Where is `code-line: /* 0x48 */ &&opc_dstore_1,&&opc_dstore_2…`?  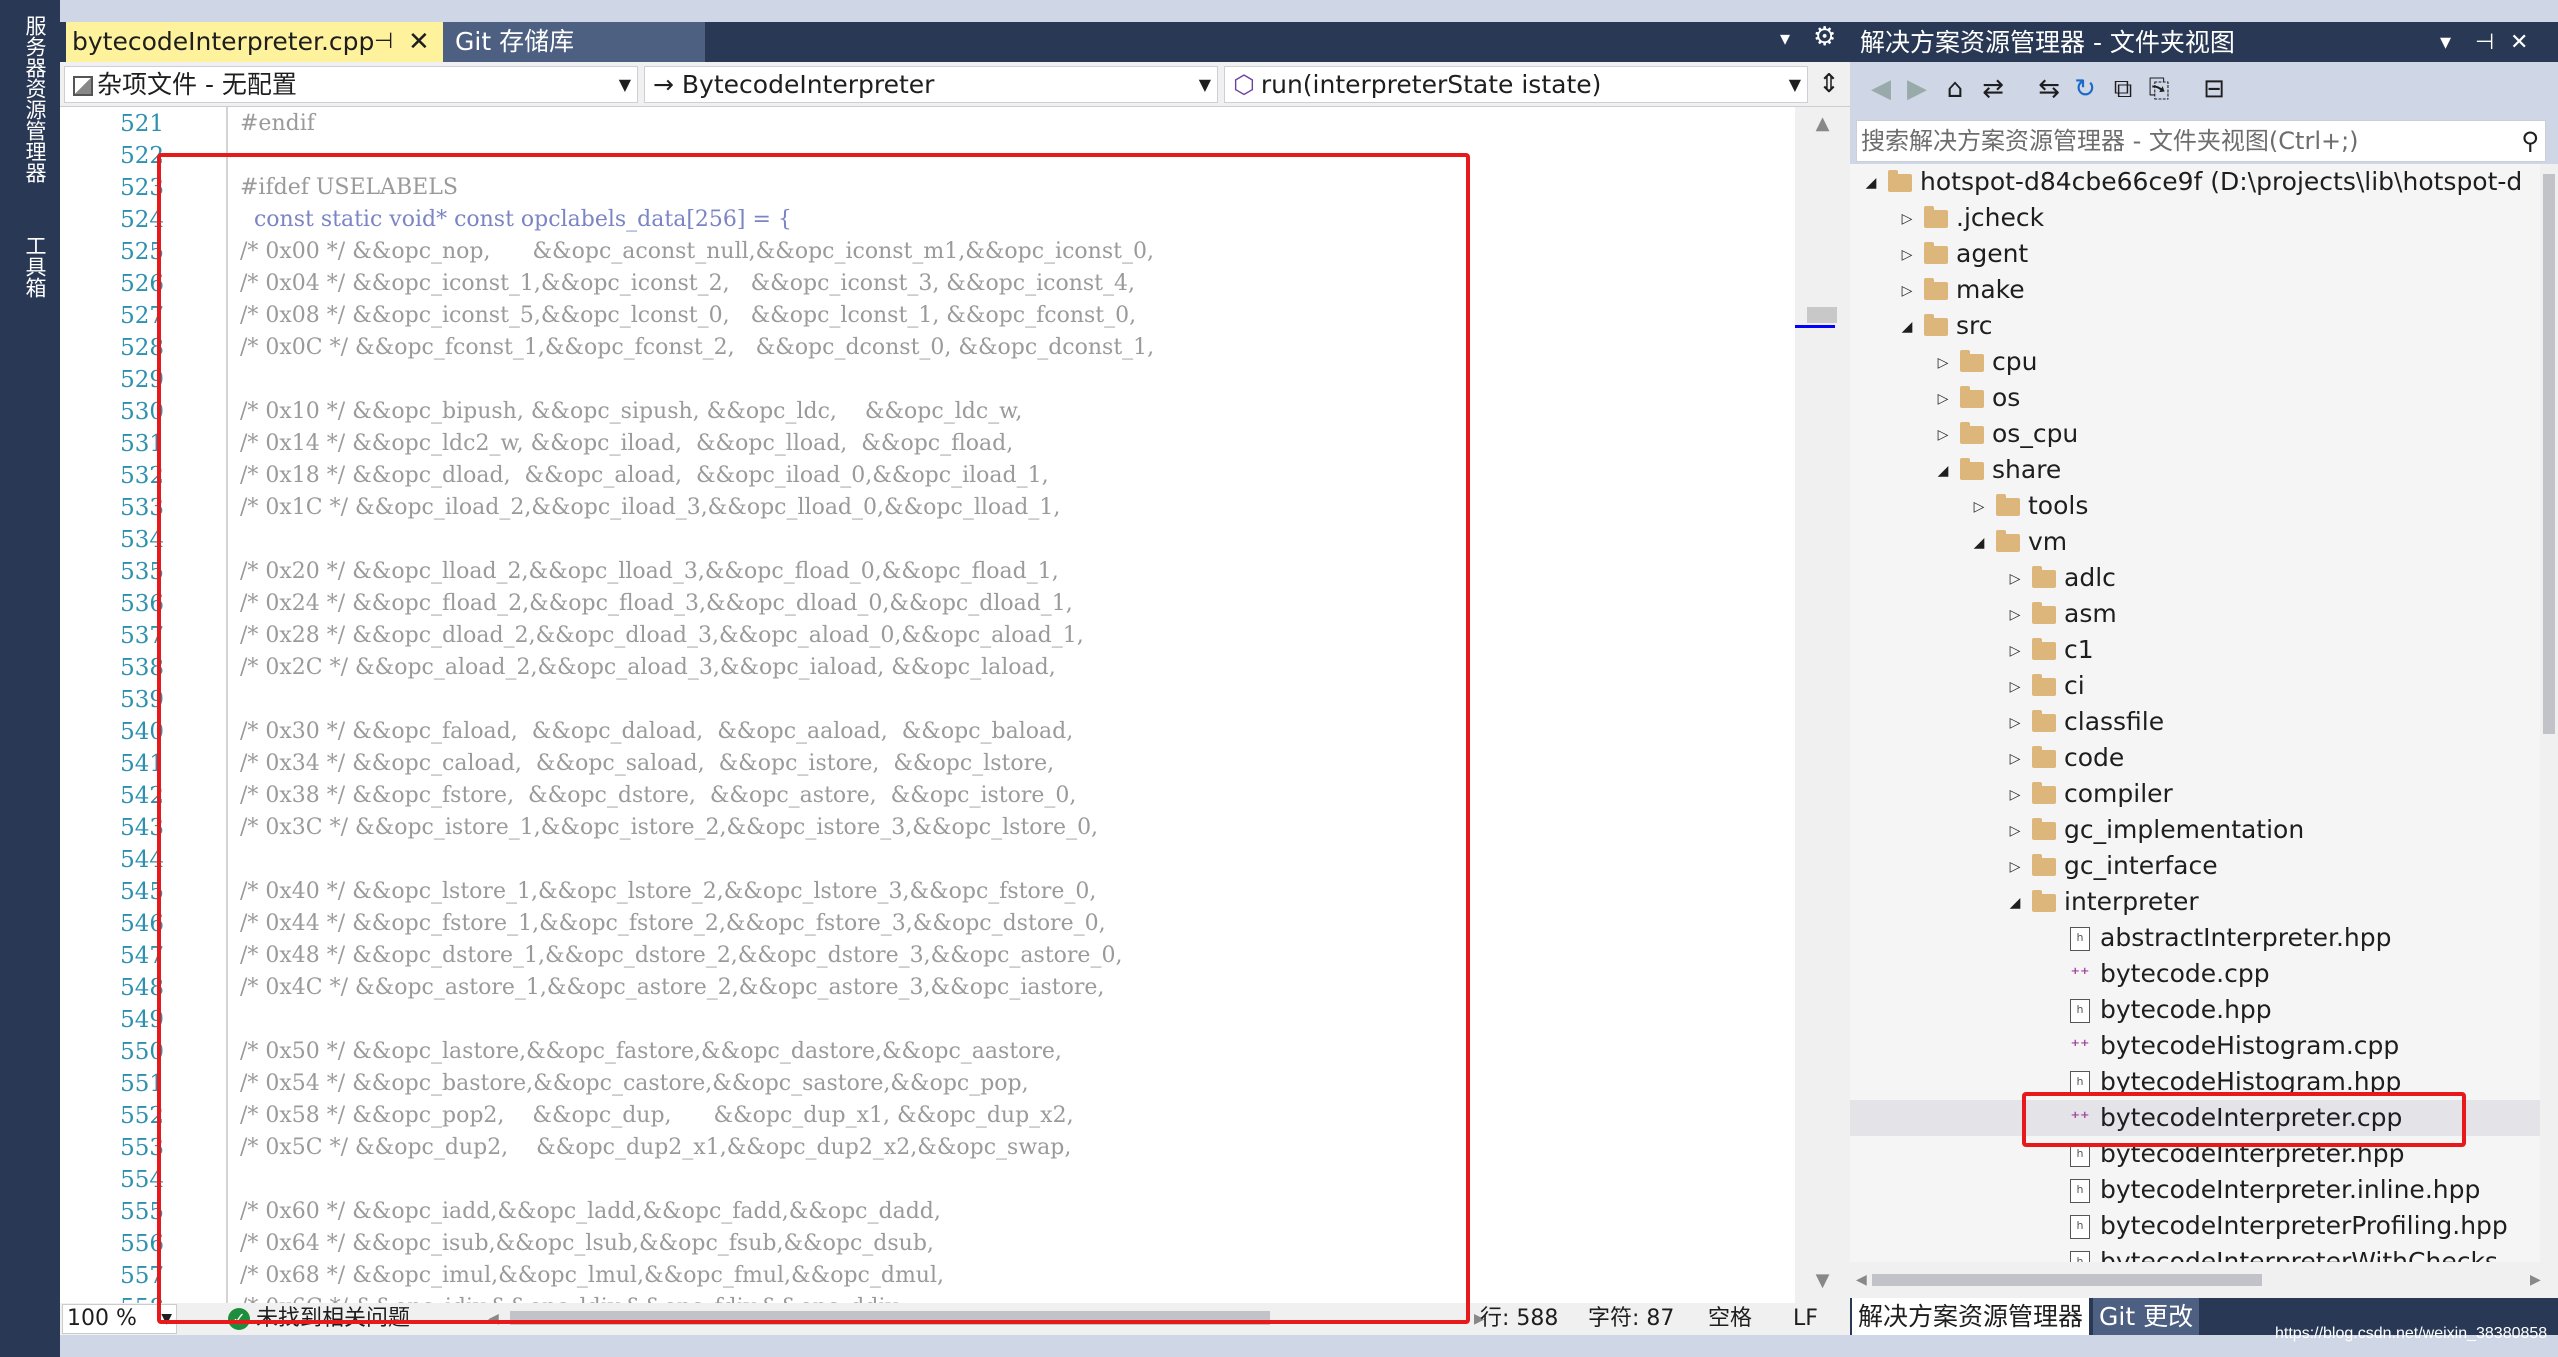 code-line: /* 0x48 */ &&opc_dstore_1,&&opc_dstore_2… is located at coordinates (681, 956).